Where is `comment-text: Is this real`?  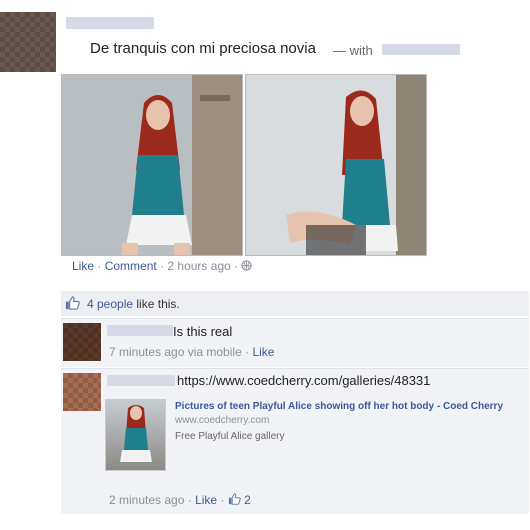
comment-text: Is this real is located at coordinates (203, 331).